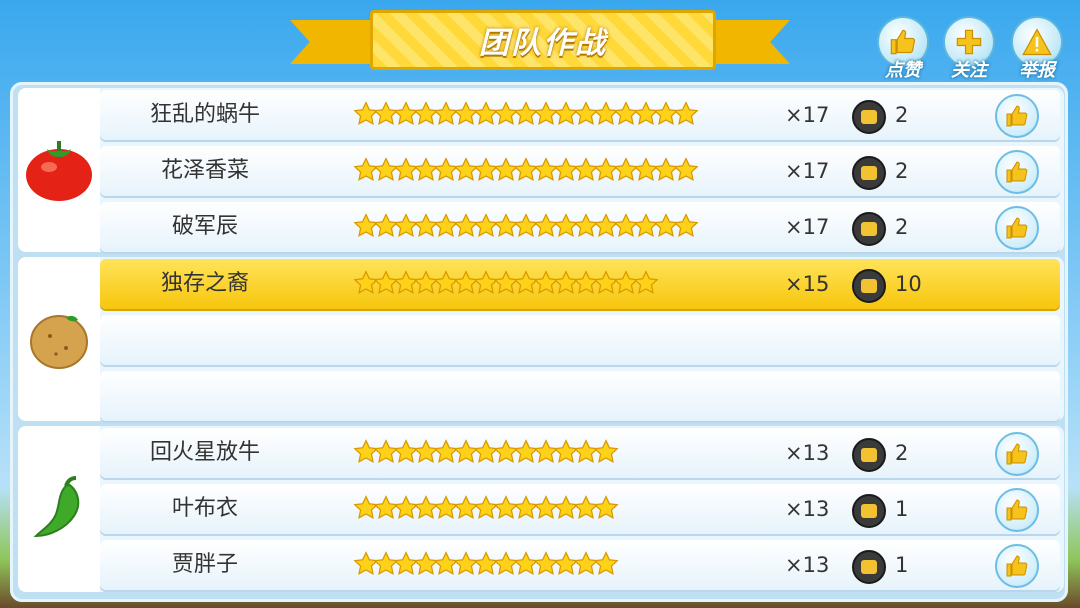 This screenshot has width=1080, height=608. I want to click on player-row: 狂乱的蜗牛 ×17 2, so click(580, 115).